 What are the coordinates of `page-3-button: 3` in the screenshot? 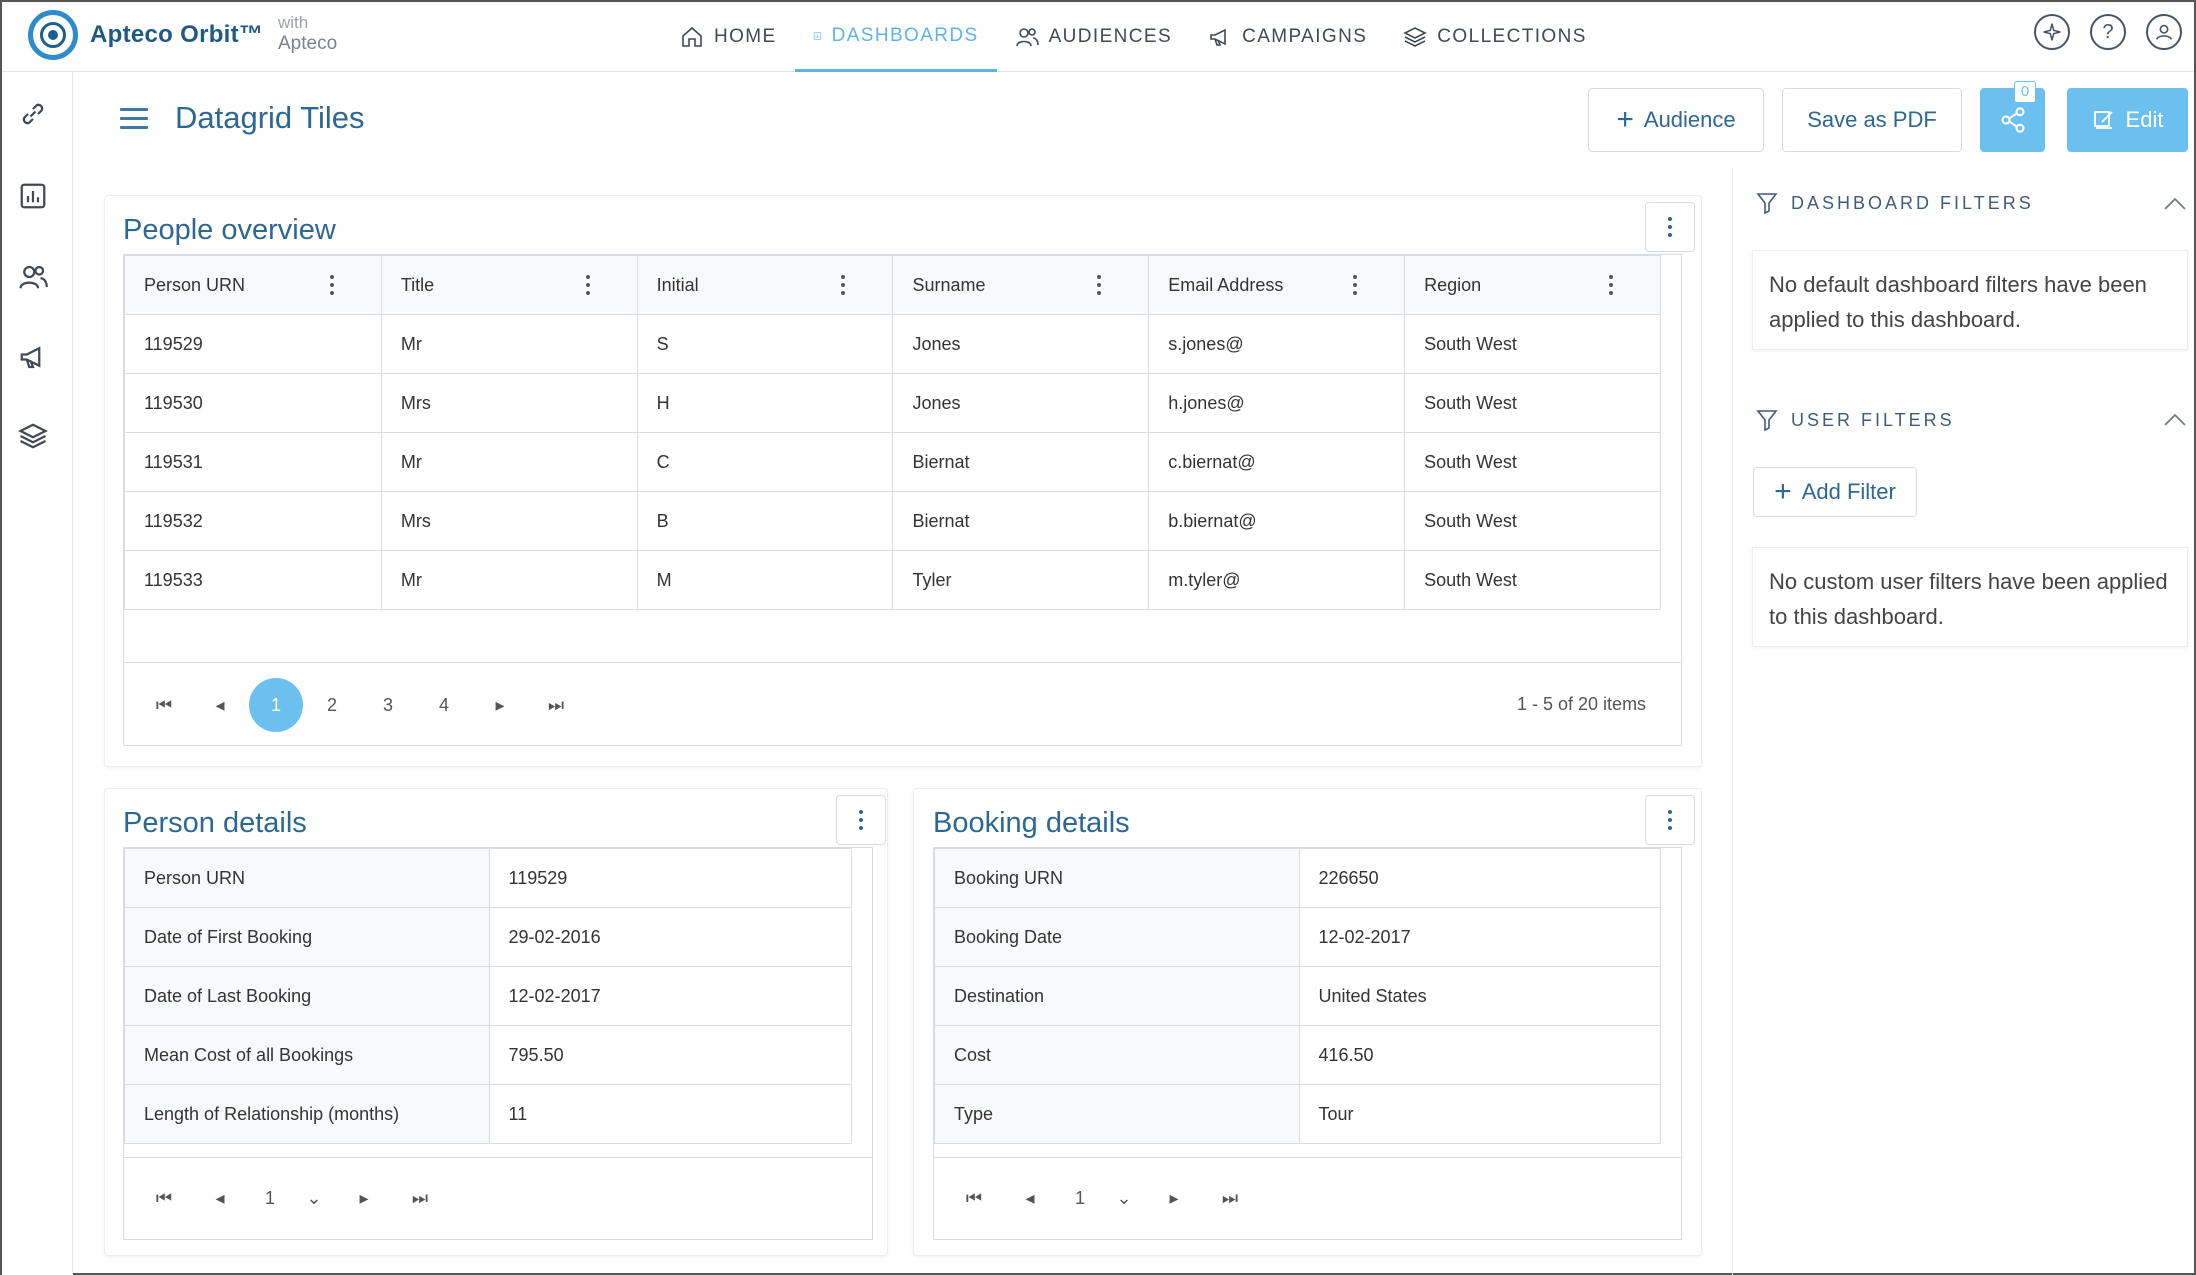 It's located at (388, 705).